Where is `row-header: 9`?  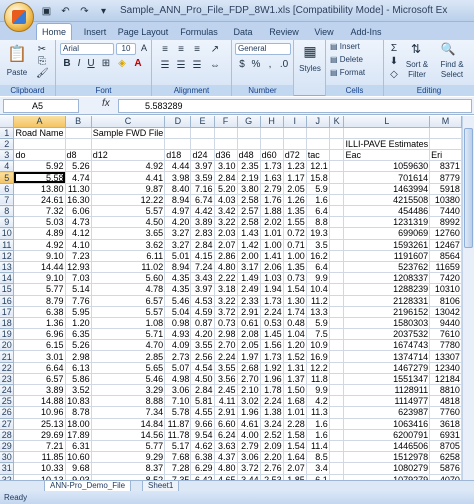 row-header: 9 is located at coordinates (7, 222).